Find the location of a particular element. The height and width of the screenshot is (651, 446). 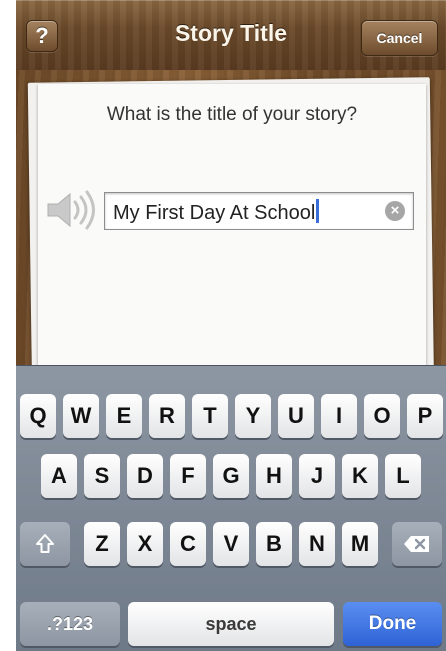

key-x: X is located at coordinates (145, 544).